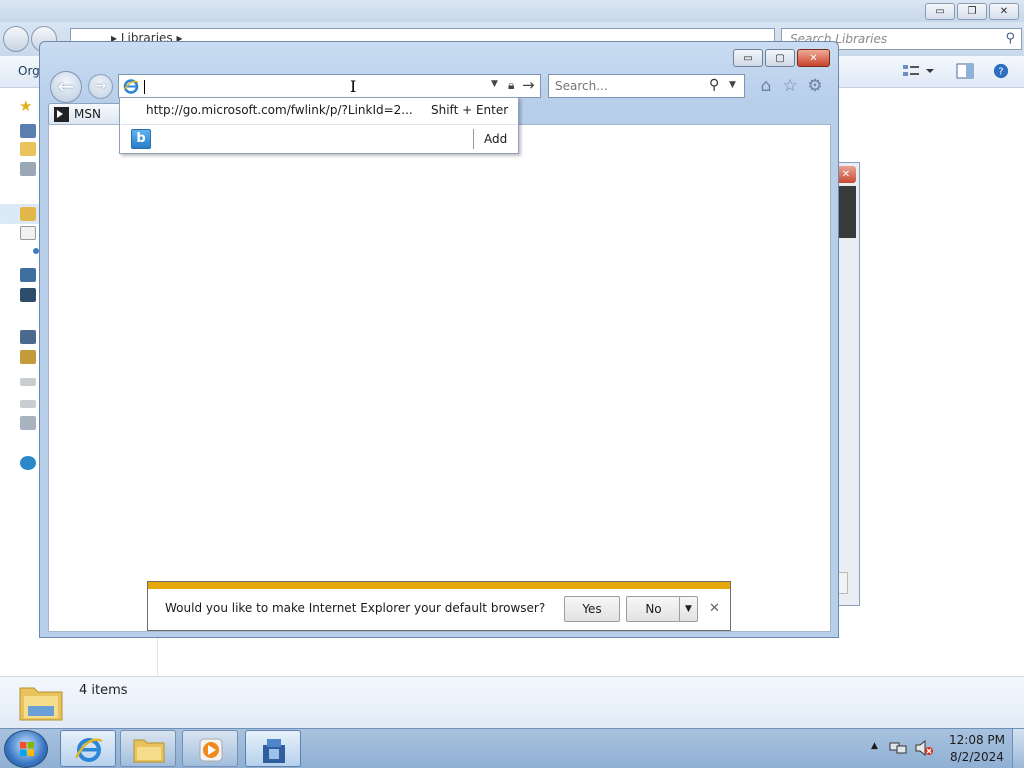 This screenshot has width=1024, height=768. What do you see at coordinates (780, 58) in the screenshot?
I see `ie-maximize-button: ▢` at bounding box center [780, 58].